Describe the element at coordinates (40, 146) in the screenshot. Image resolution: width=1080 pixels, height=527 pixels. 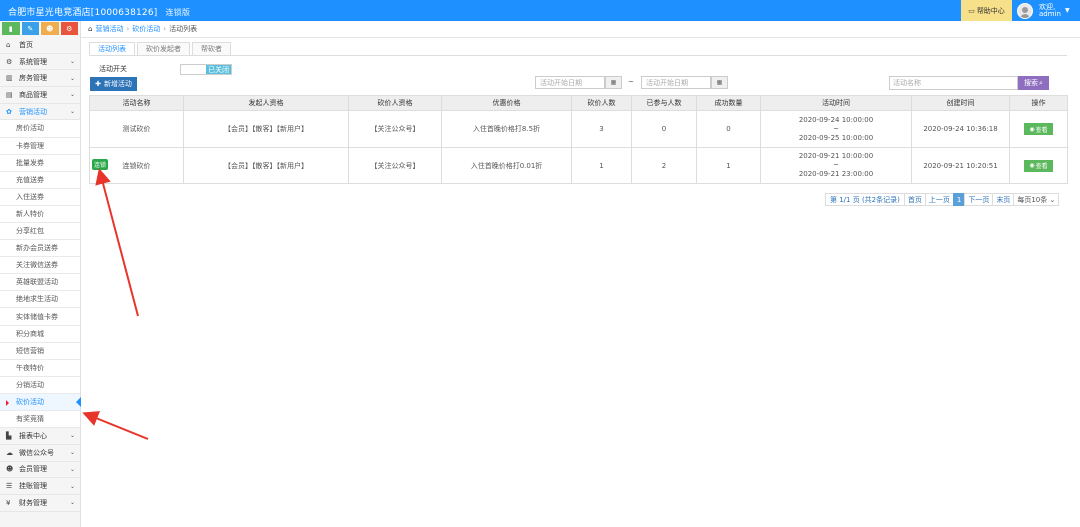
I see `sidebar-subitem: 卡券管理` at that location.